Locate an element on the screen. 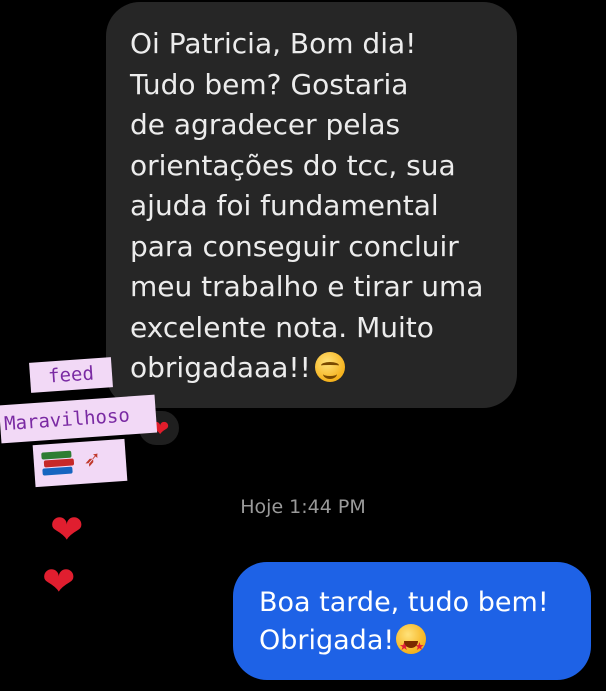  sticker-word-feed: feed is located at coordinates (71, 375).